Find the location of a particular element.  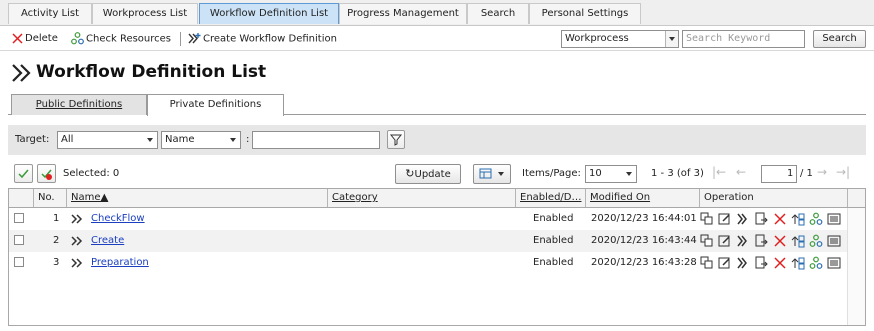

tab-workprocess-list: Workprocess List is located at coordinates (145, 13).